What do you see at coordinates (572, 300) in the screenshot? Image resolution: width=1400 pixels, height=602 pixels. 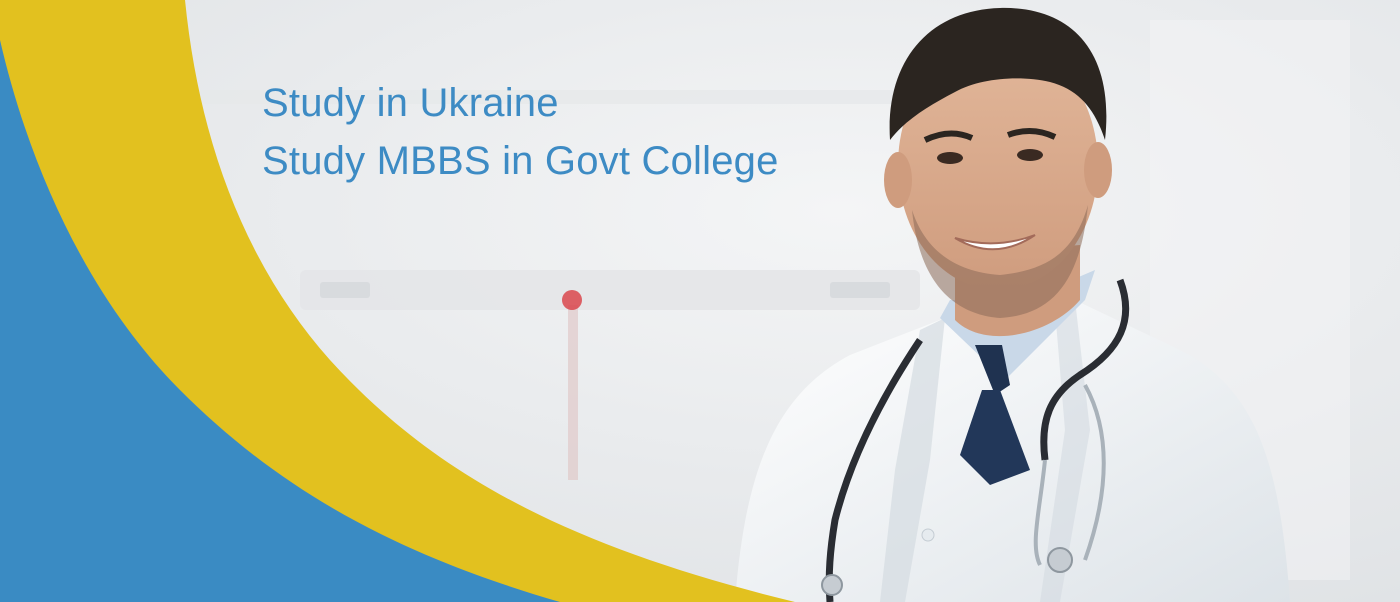 I see `wall-alarm-light` at bounding box center [572, 300].